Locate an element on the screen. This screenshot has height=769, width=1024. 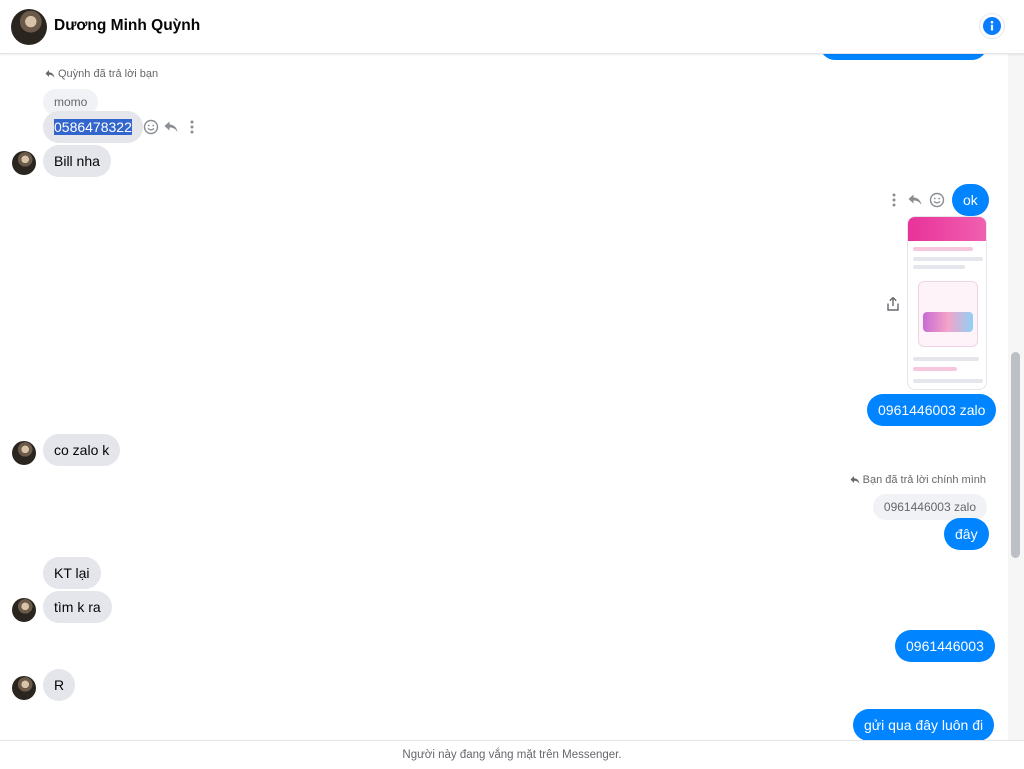
info-glyph-icon is located at coordinates (992, 25).